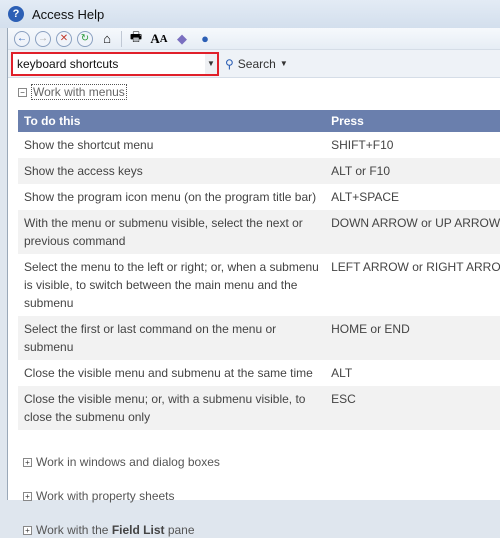  I want to click on label-text: Work with the, so click(74, 530).